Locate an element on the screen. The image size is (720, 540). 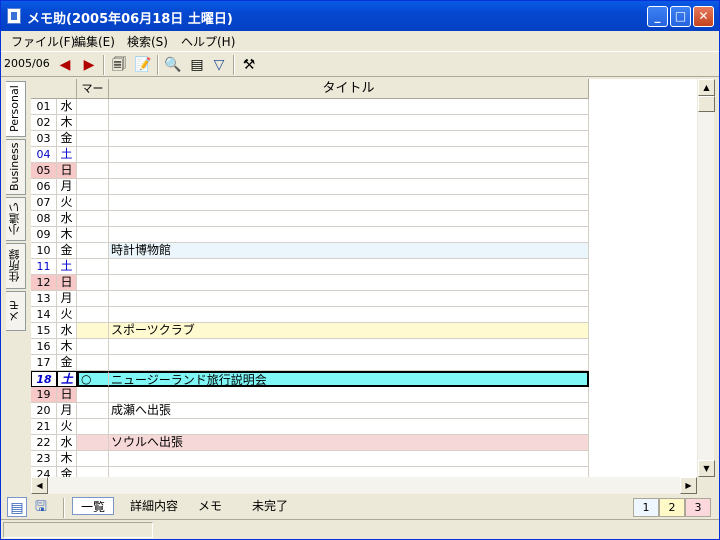
row-day: 11 is located at coordinates (44, 267).